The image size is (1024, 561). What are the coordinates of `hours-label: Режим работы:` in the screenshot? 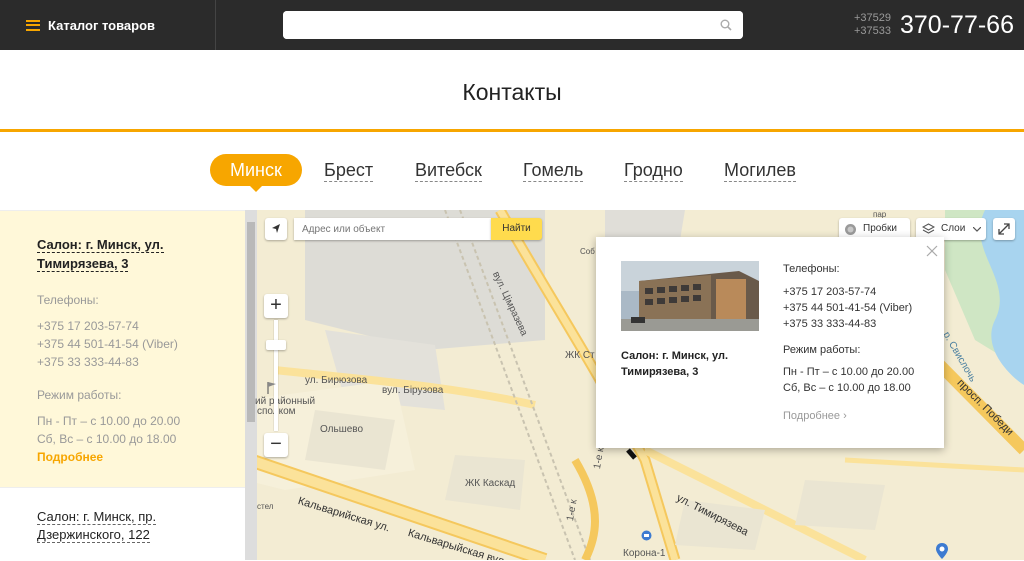 It's located at (79, 395).